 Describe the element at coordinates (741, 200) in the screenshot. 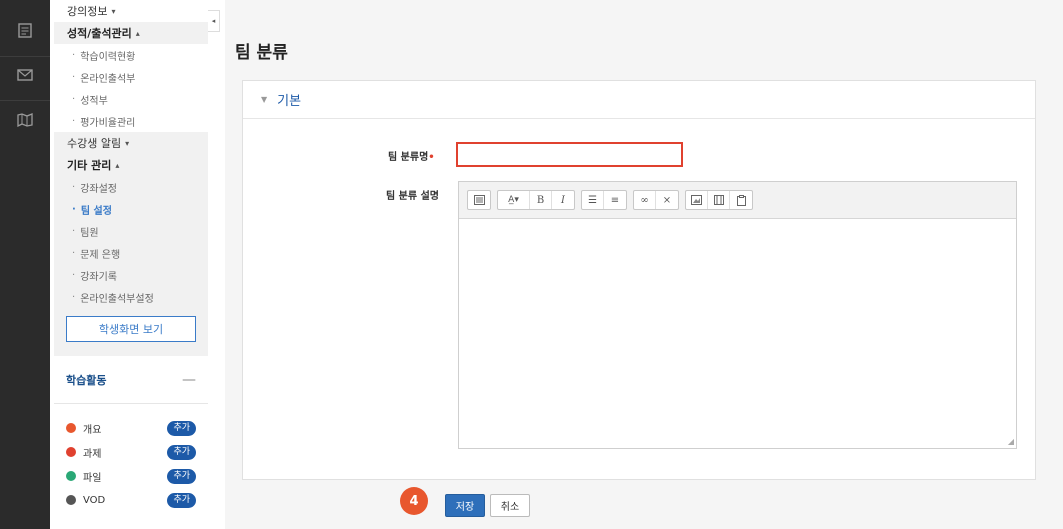

I see `paste-icon` at that location.